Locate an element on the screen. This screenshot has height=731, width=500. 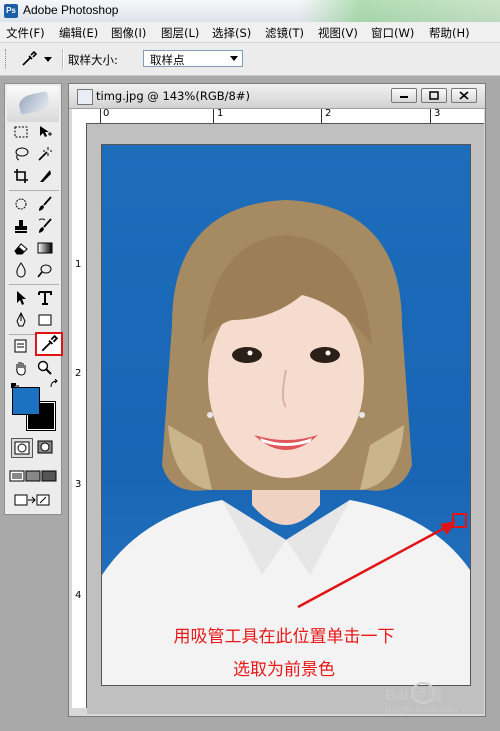
screen-mode-menu is located at coordinates (33, 476).